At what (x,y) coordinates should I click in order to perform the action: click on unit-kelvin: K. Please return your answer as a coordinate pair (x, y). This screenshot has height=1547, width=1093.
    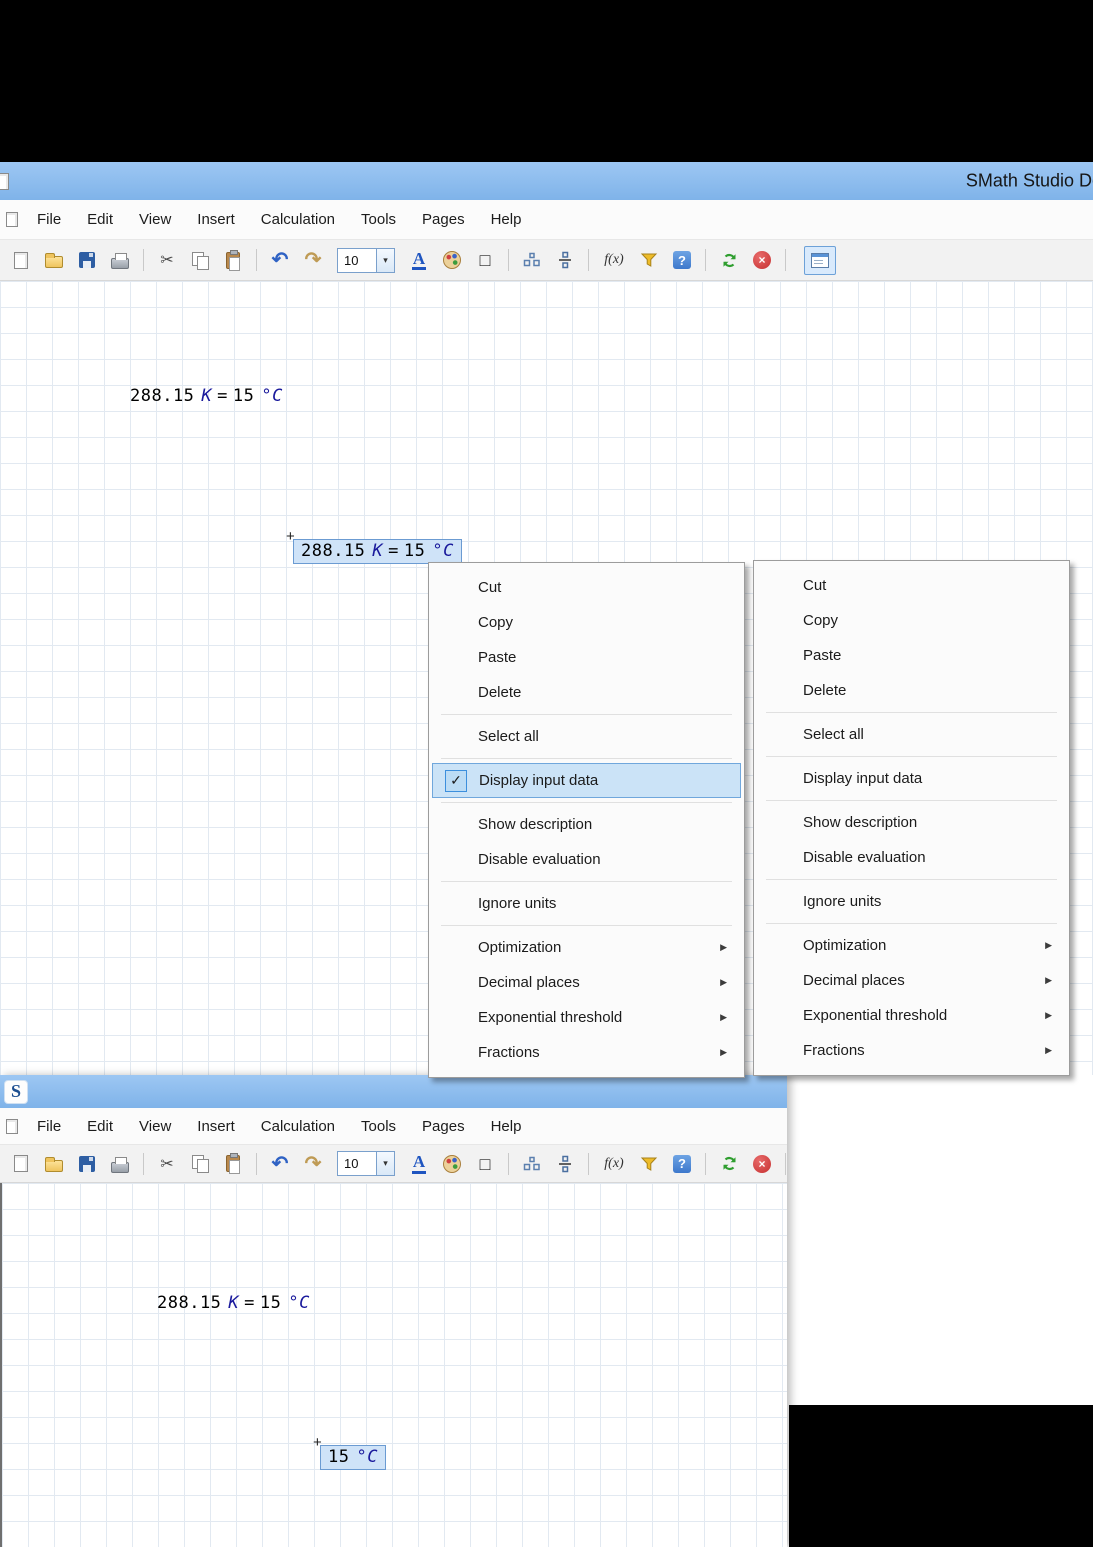
    Looking at the image, I should click on (234, 1303).